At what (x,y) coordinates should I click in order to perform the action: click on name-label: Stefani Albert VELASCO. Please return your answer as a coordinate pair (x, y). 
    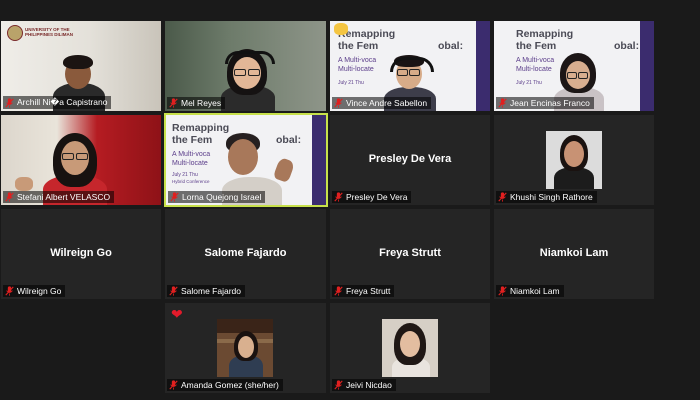
    Looking at the image, I should click on (59, 197).